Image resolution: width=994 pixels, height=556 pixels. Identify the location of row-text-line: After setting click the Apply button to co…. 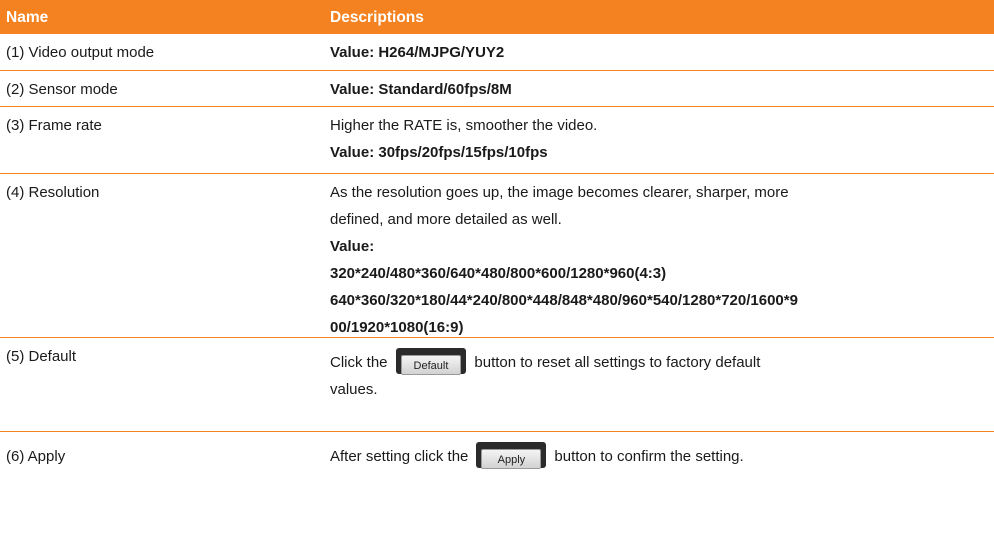
(652, 456).